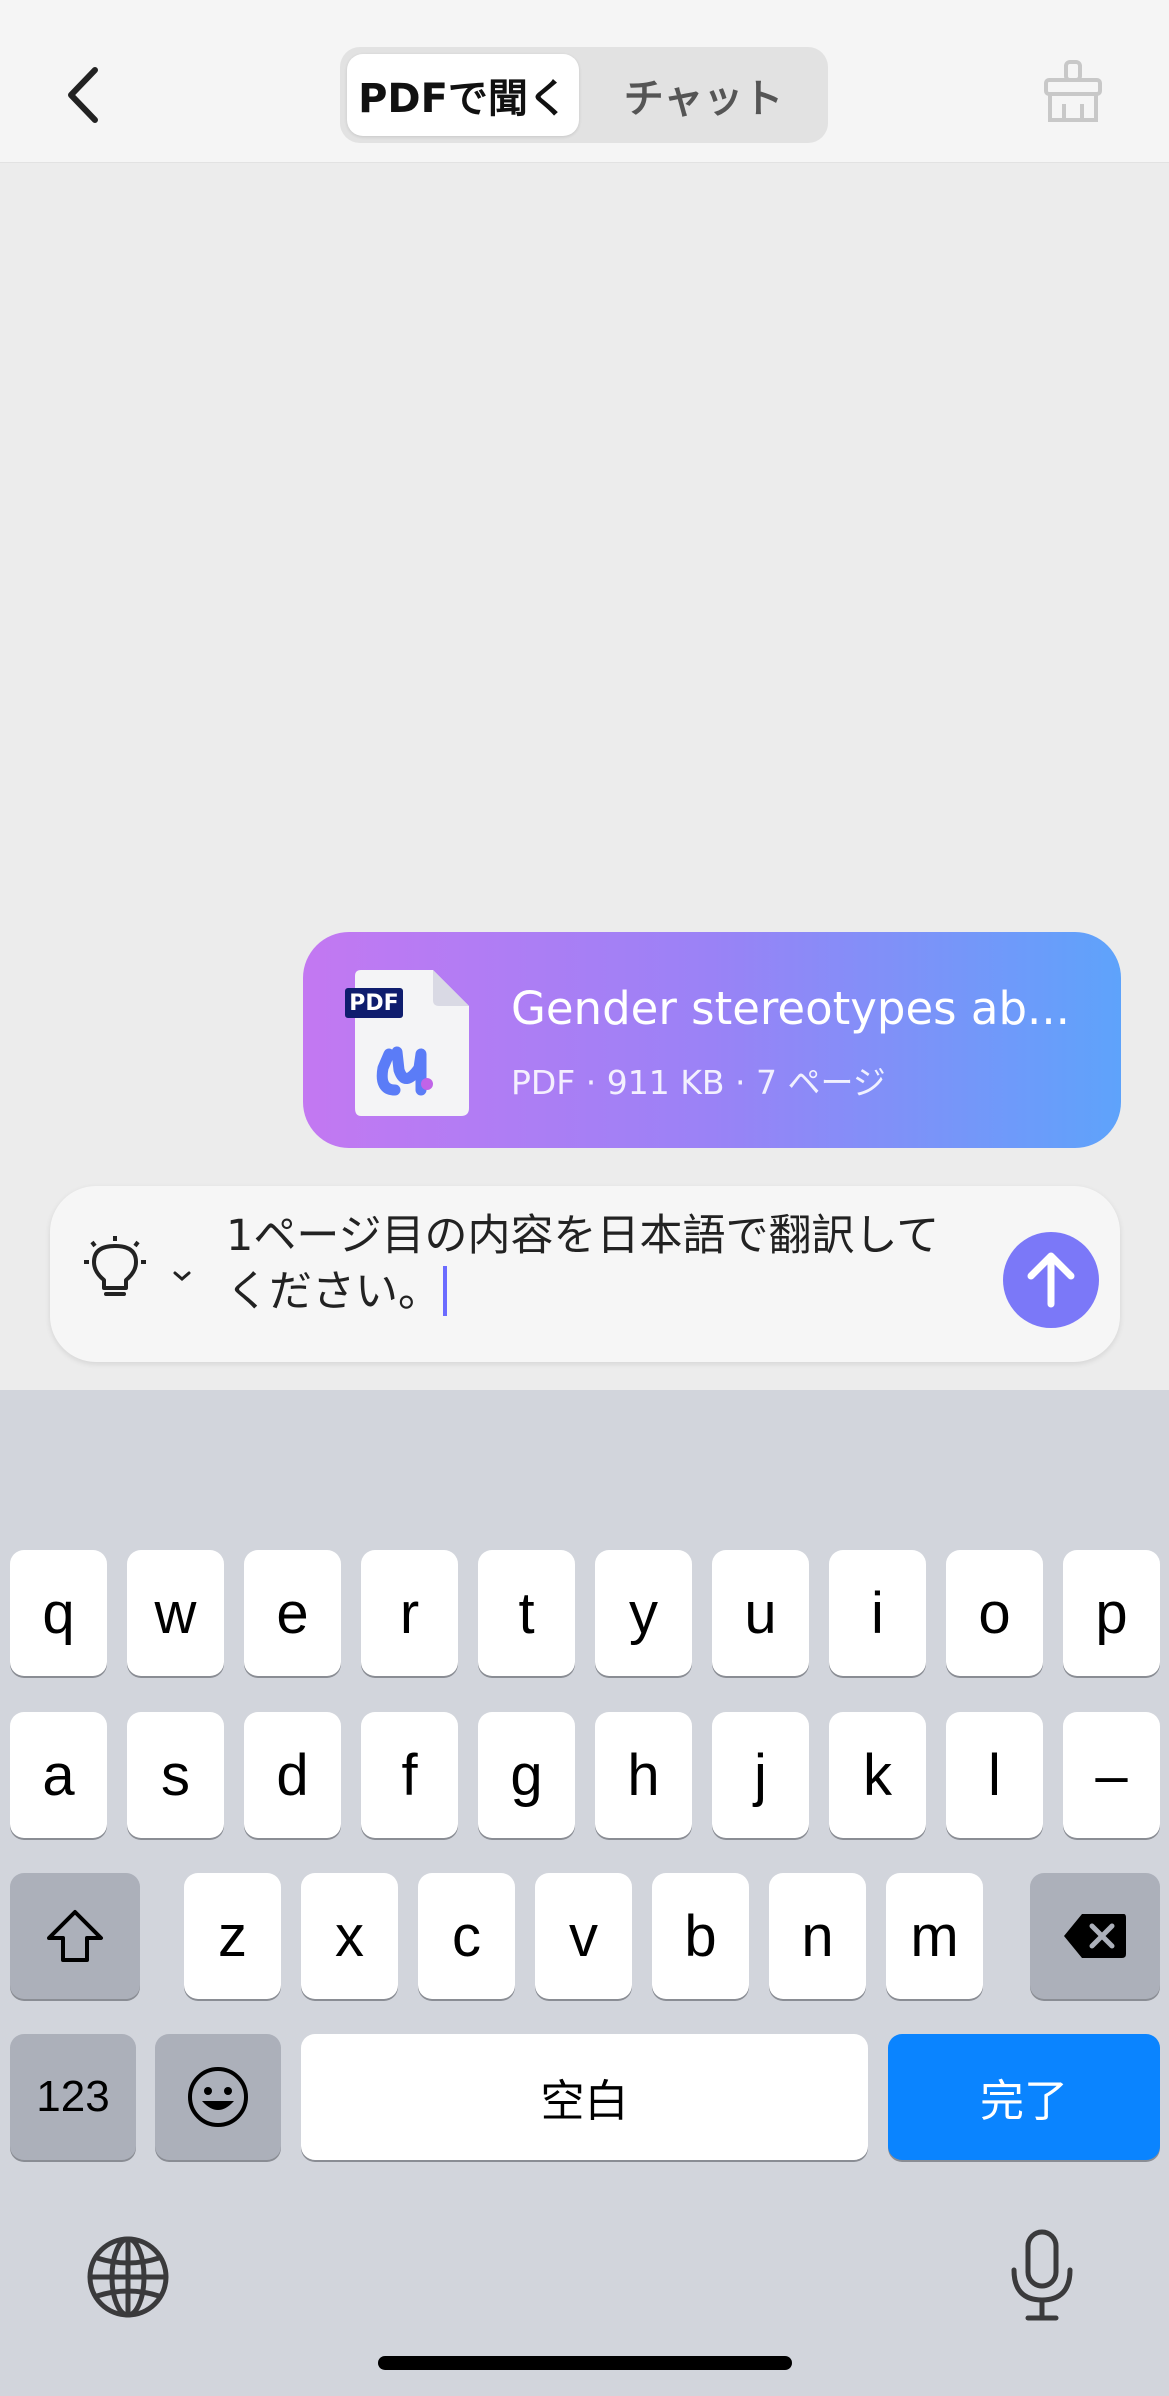 This screenshot has width=1169, height=2396. I want to click on clear-chat-button, so click(1073, 92).